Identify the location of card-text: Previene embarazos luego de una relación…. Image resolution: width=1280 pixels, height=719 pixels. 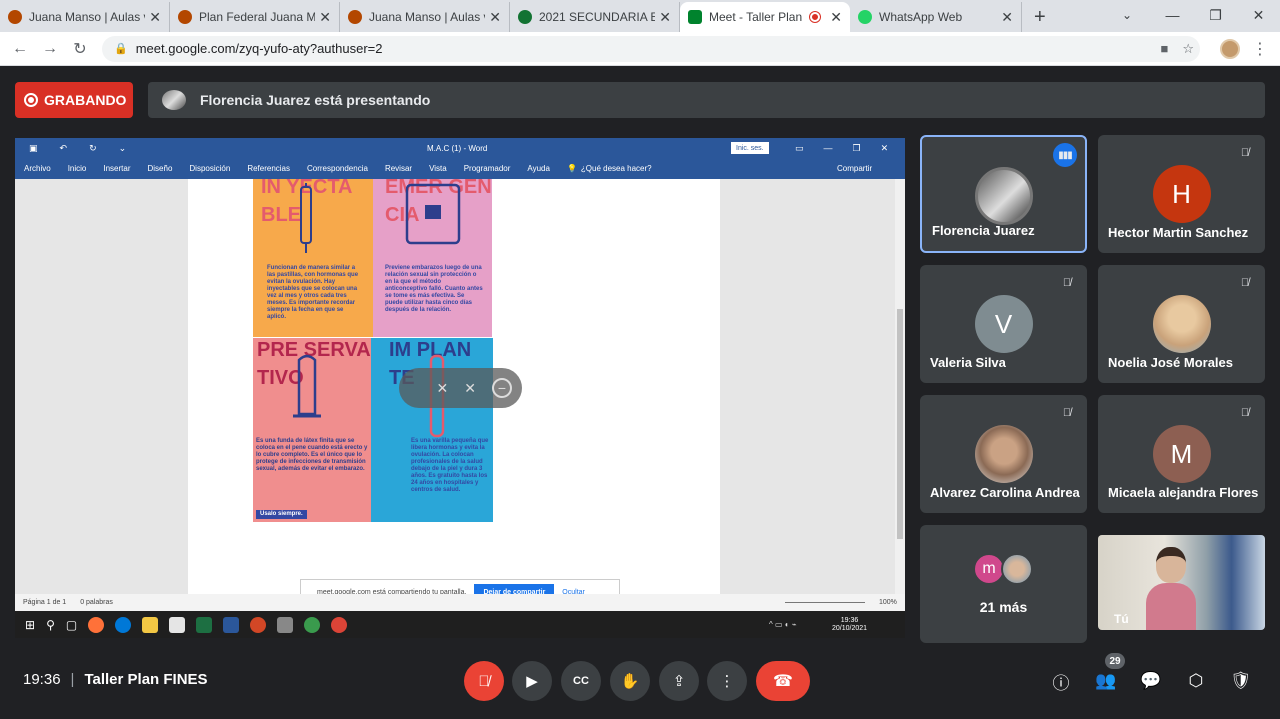
(434, 289).